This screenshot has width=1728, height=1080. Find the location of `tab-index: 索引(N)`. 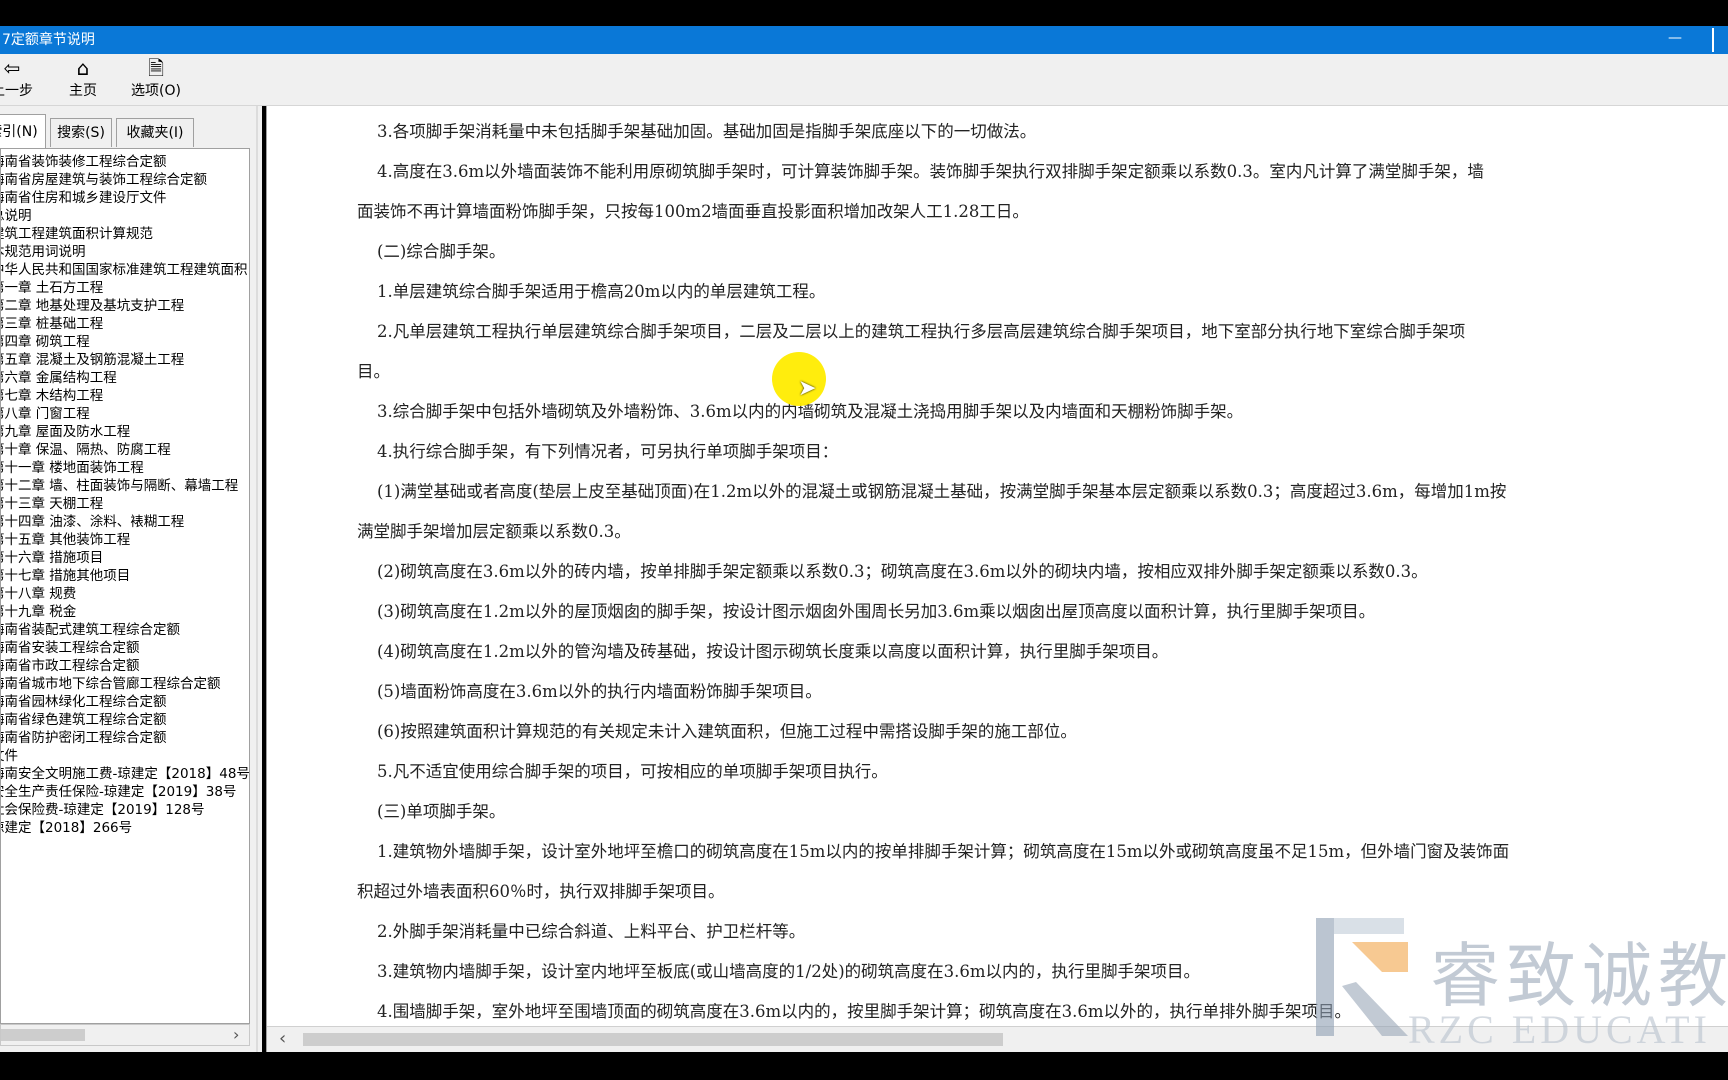

tab-index: 索引(N) is located at coordinates (23, 131).